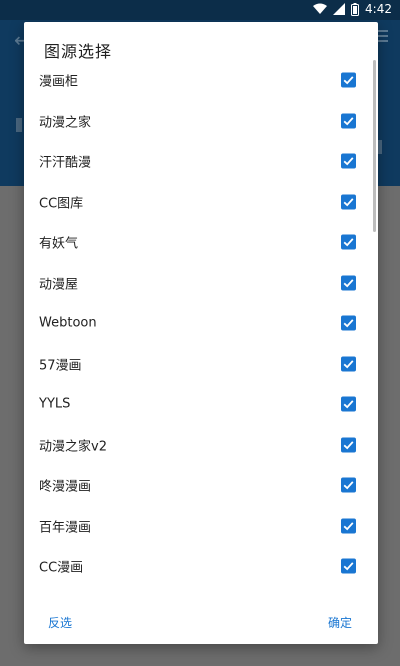  I want to click on invert-selection-button: 反选, so click(60, 622).